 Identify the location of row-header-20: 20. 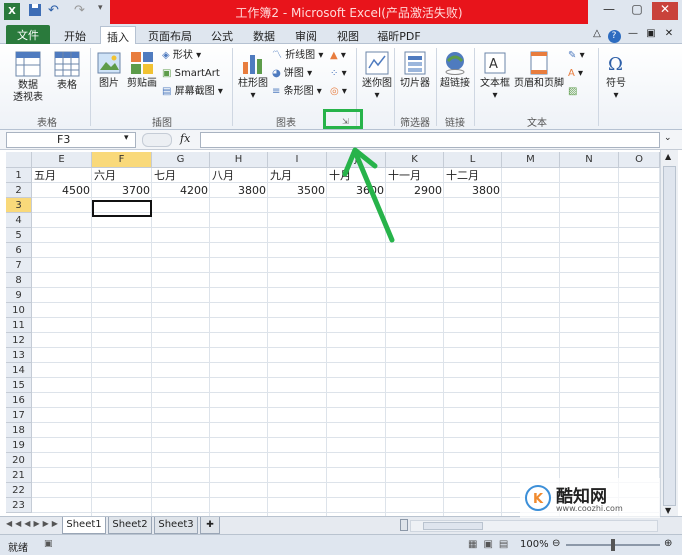
(19, 460).